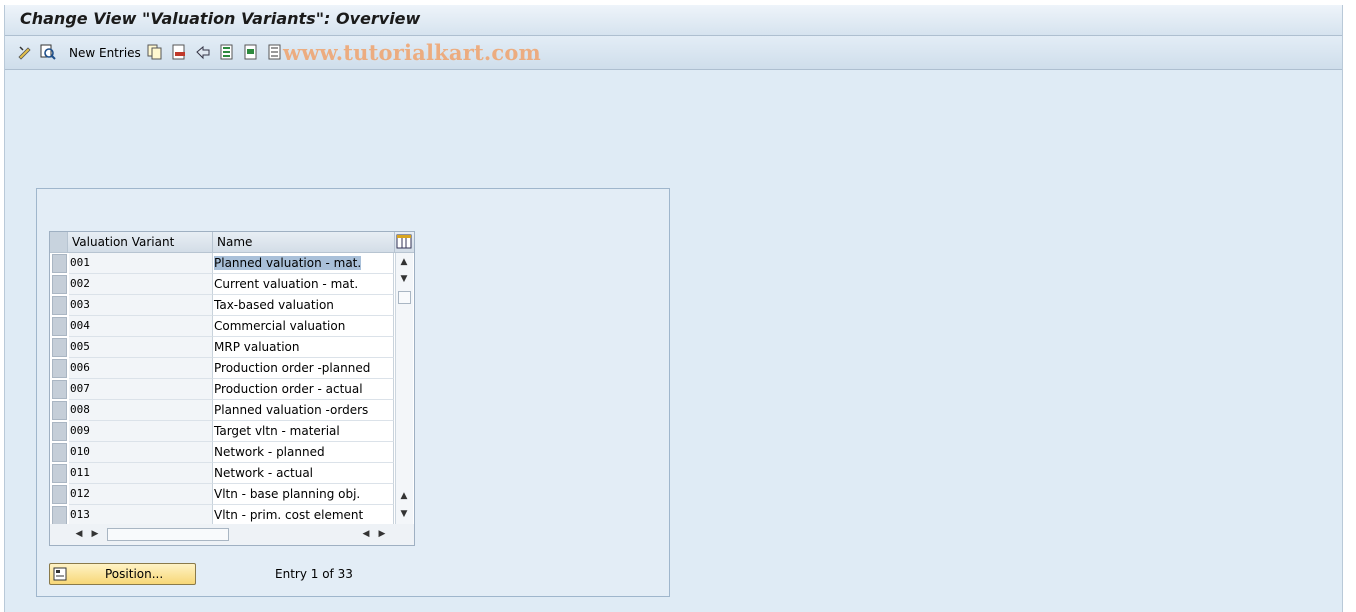  I want to click on table-row: 011 Network - actual, so click(222, 473).